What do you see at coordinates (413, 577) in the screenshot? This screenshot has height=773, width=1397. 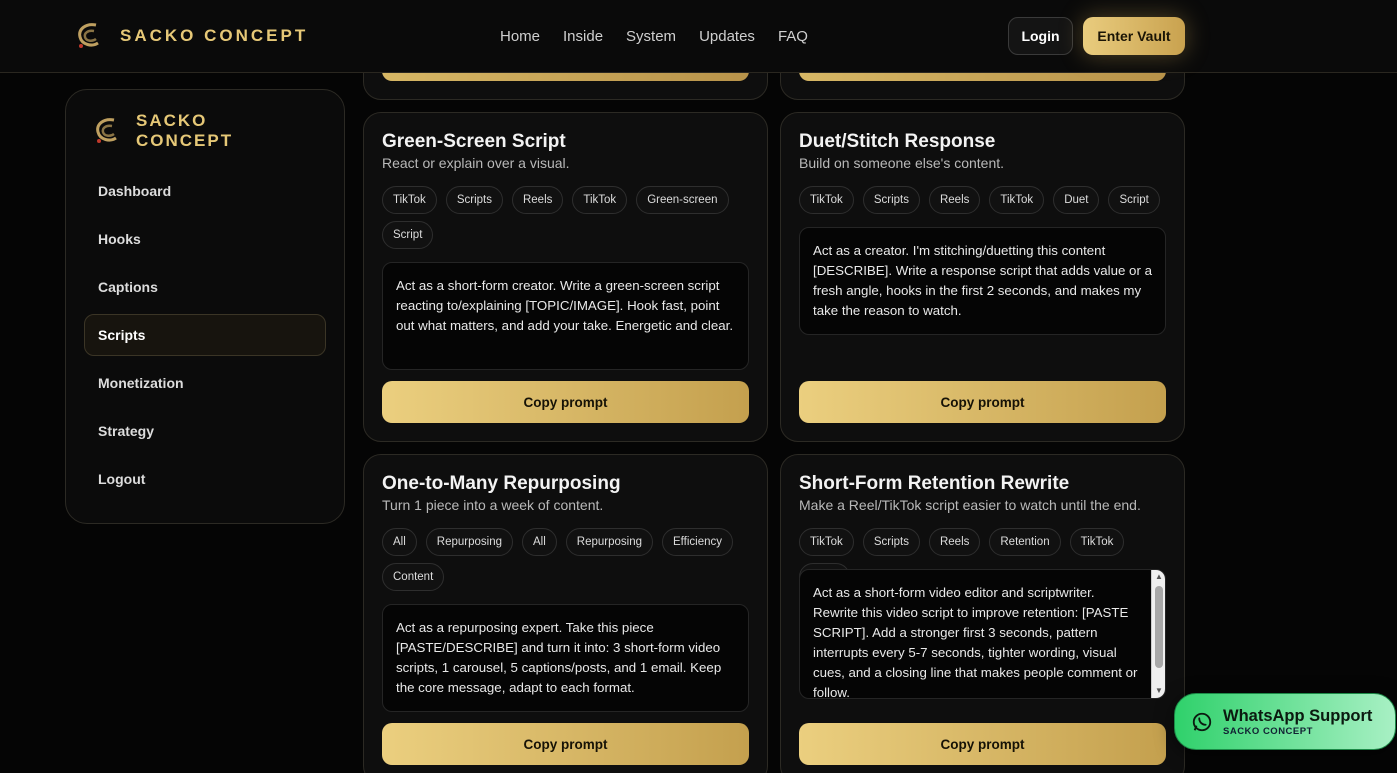 I see `tag: Content` at bounding box center [413, 577].